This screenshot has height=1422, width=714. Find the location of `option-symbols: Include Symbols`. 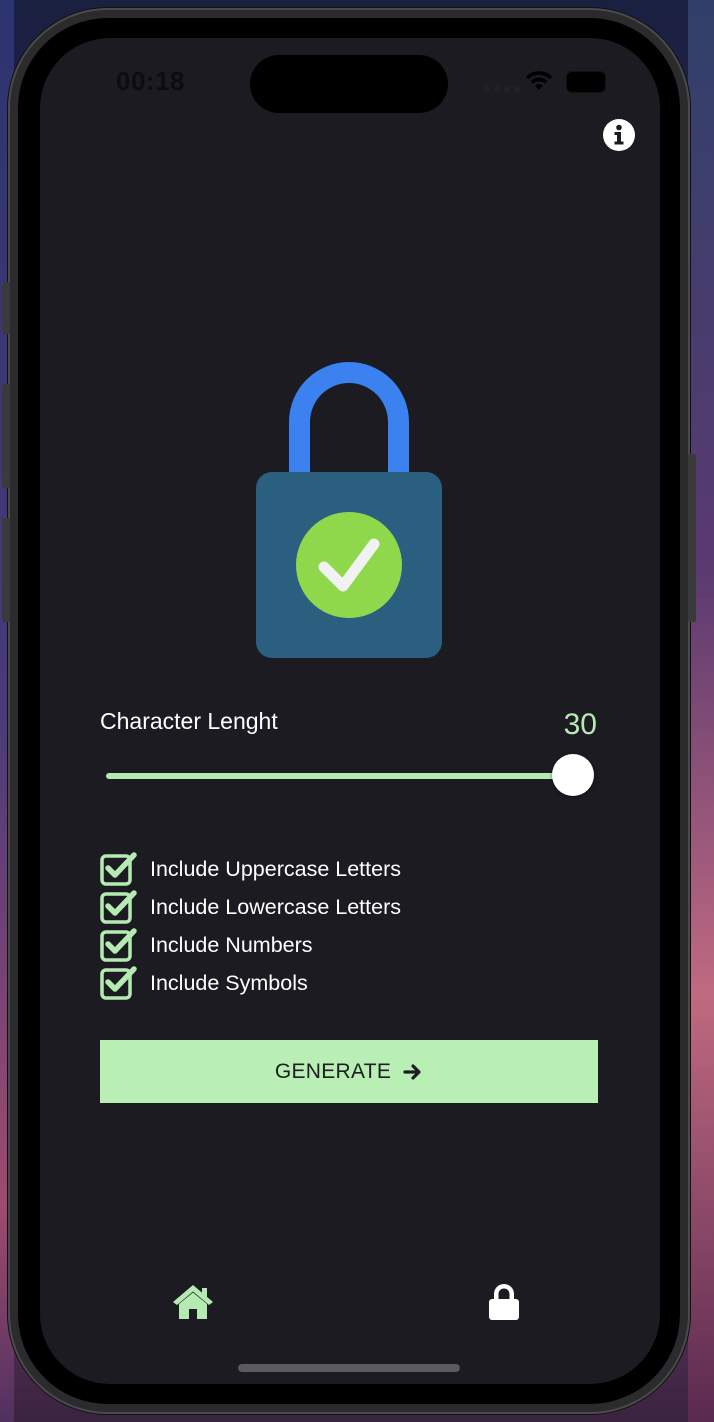

option-symbols: Include Symbols is located at coordinates (250, 983).